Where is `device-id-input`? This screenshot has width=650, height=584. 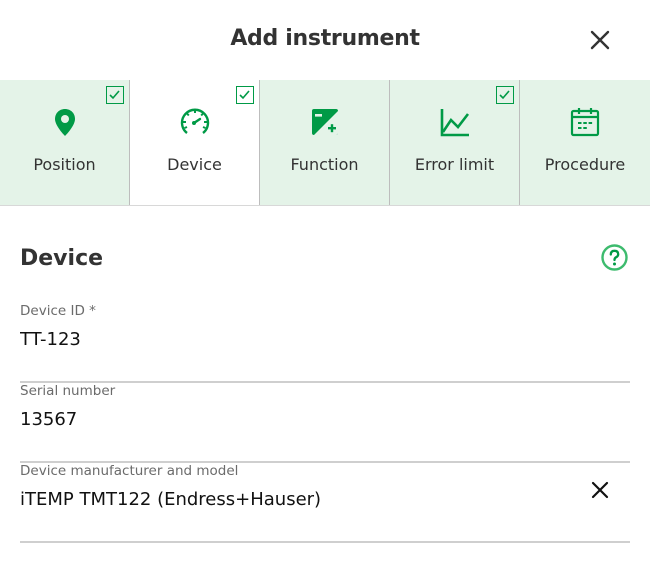 device-id-input is located at coordinates (290, 339).